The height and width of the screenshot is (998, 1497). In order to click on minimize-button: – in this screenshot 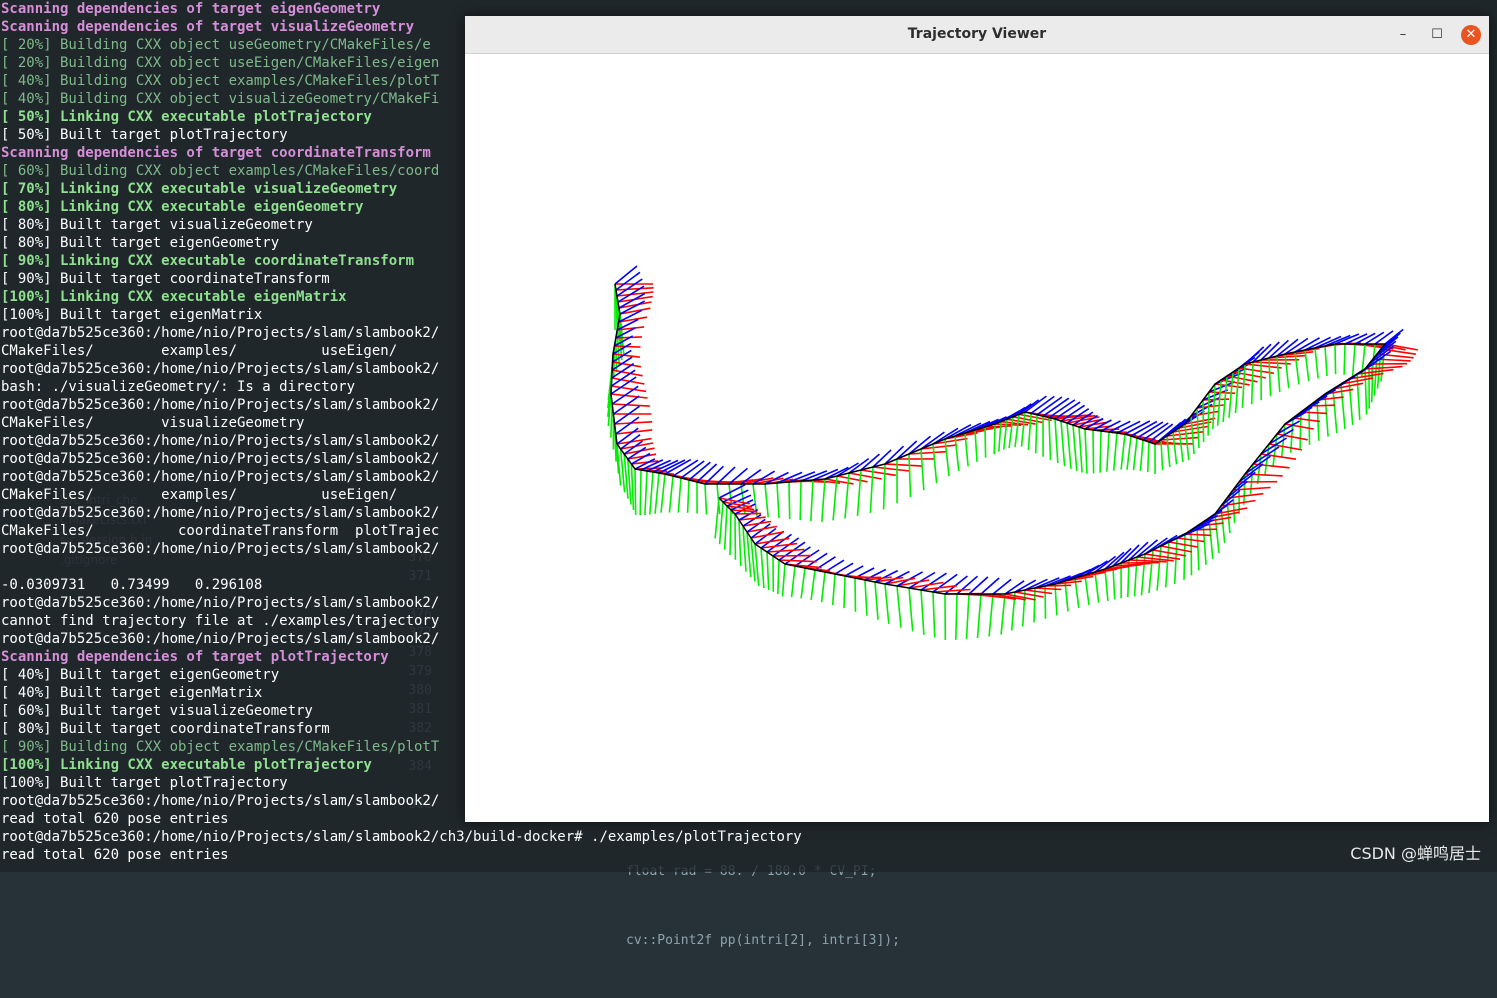, I will do `click(1403, 35)`.